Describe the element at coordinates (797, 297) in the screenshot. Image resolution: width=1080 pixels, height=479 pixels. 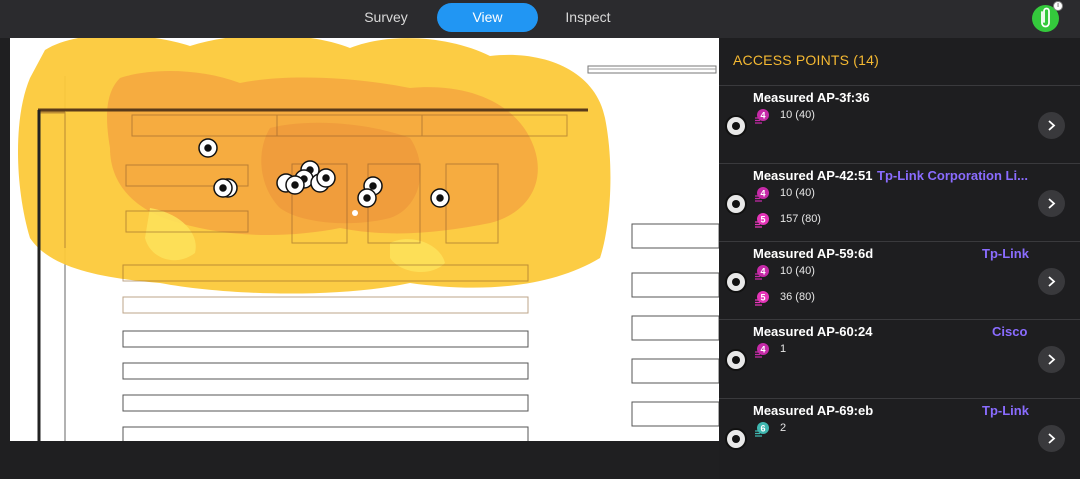
I see `band-value: 36 (80)` at that location.